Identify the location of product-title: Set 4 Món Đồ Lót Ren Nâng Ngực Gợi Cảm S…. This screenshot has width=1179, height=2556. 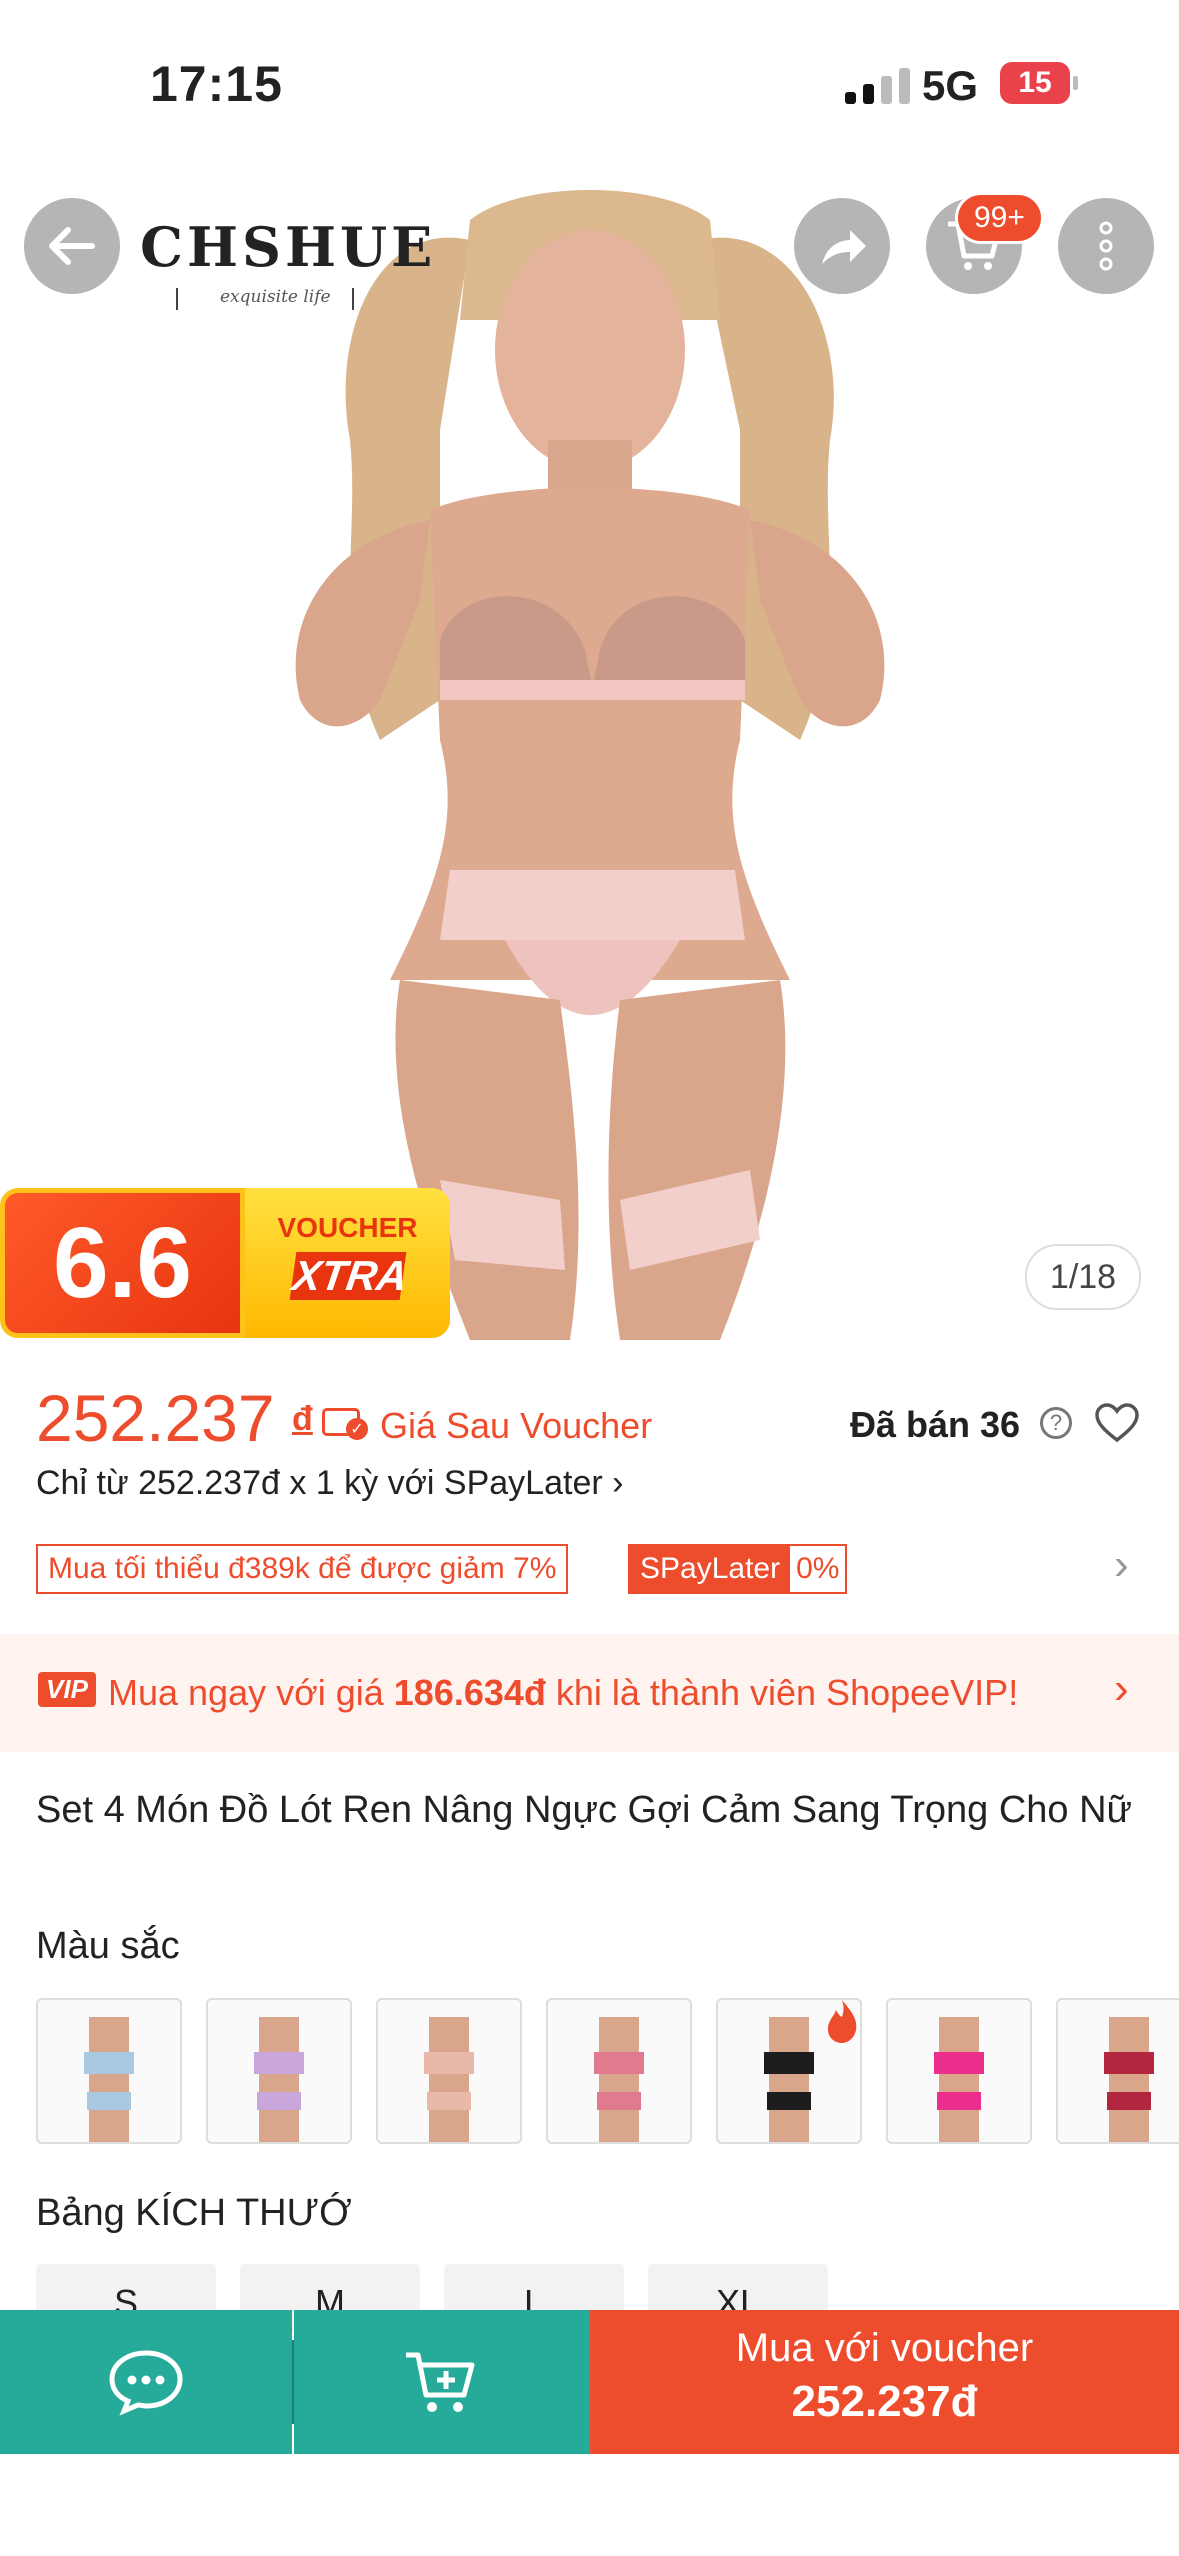
(584, 1810).